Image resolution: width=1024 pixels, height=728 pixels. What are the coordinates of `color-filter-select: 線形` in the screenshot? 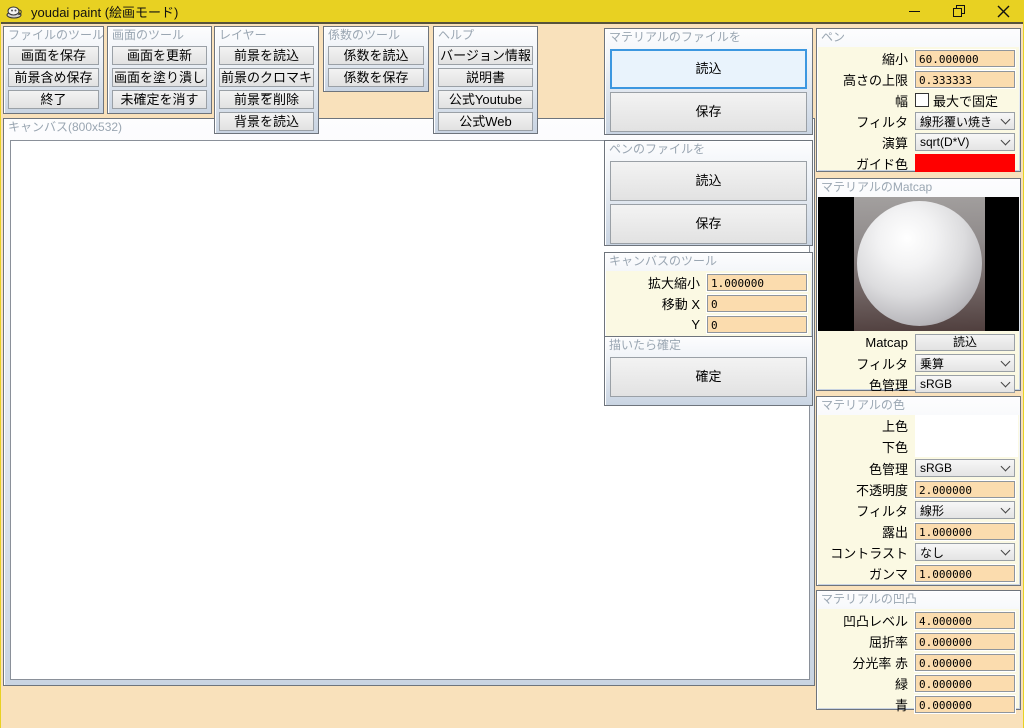 It's located at (965, 510).